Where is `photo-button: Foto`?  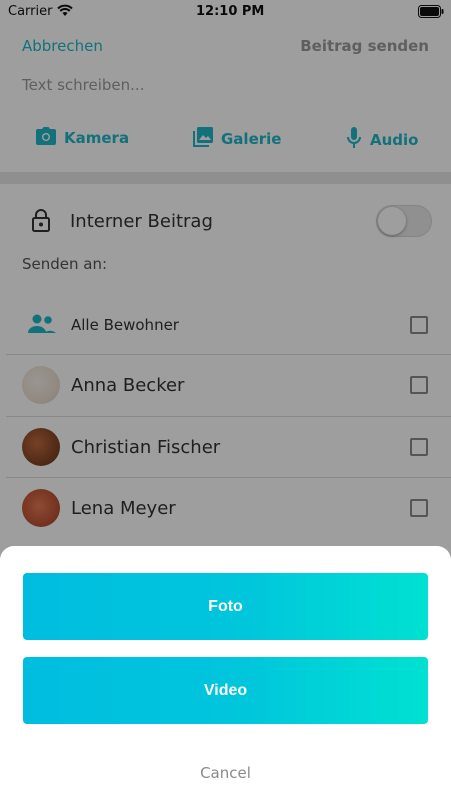 photo-button: Foto is located at coordinates (225, 606).